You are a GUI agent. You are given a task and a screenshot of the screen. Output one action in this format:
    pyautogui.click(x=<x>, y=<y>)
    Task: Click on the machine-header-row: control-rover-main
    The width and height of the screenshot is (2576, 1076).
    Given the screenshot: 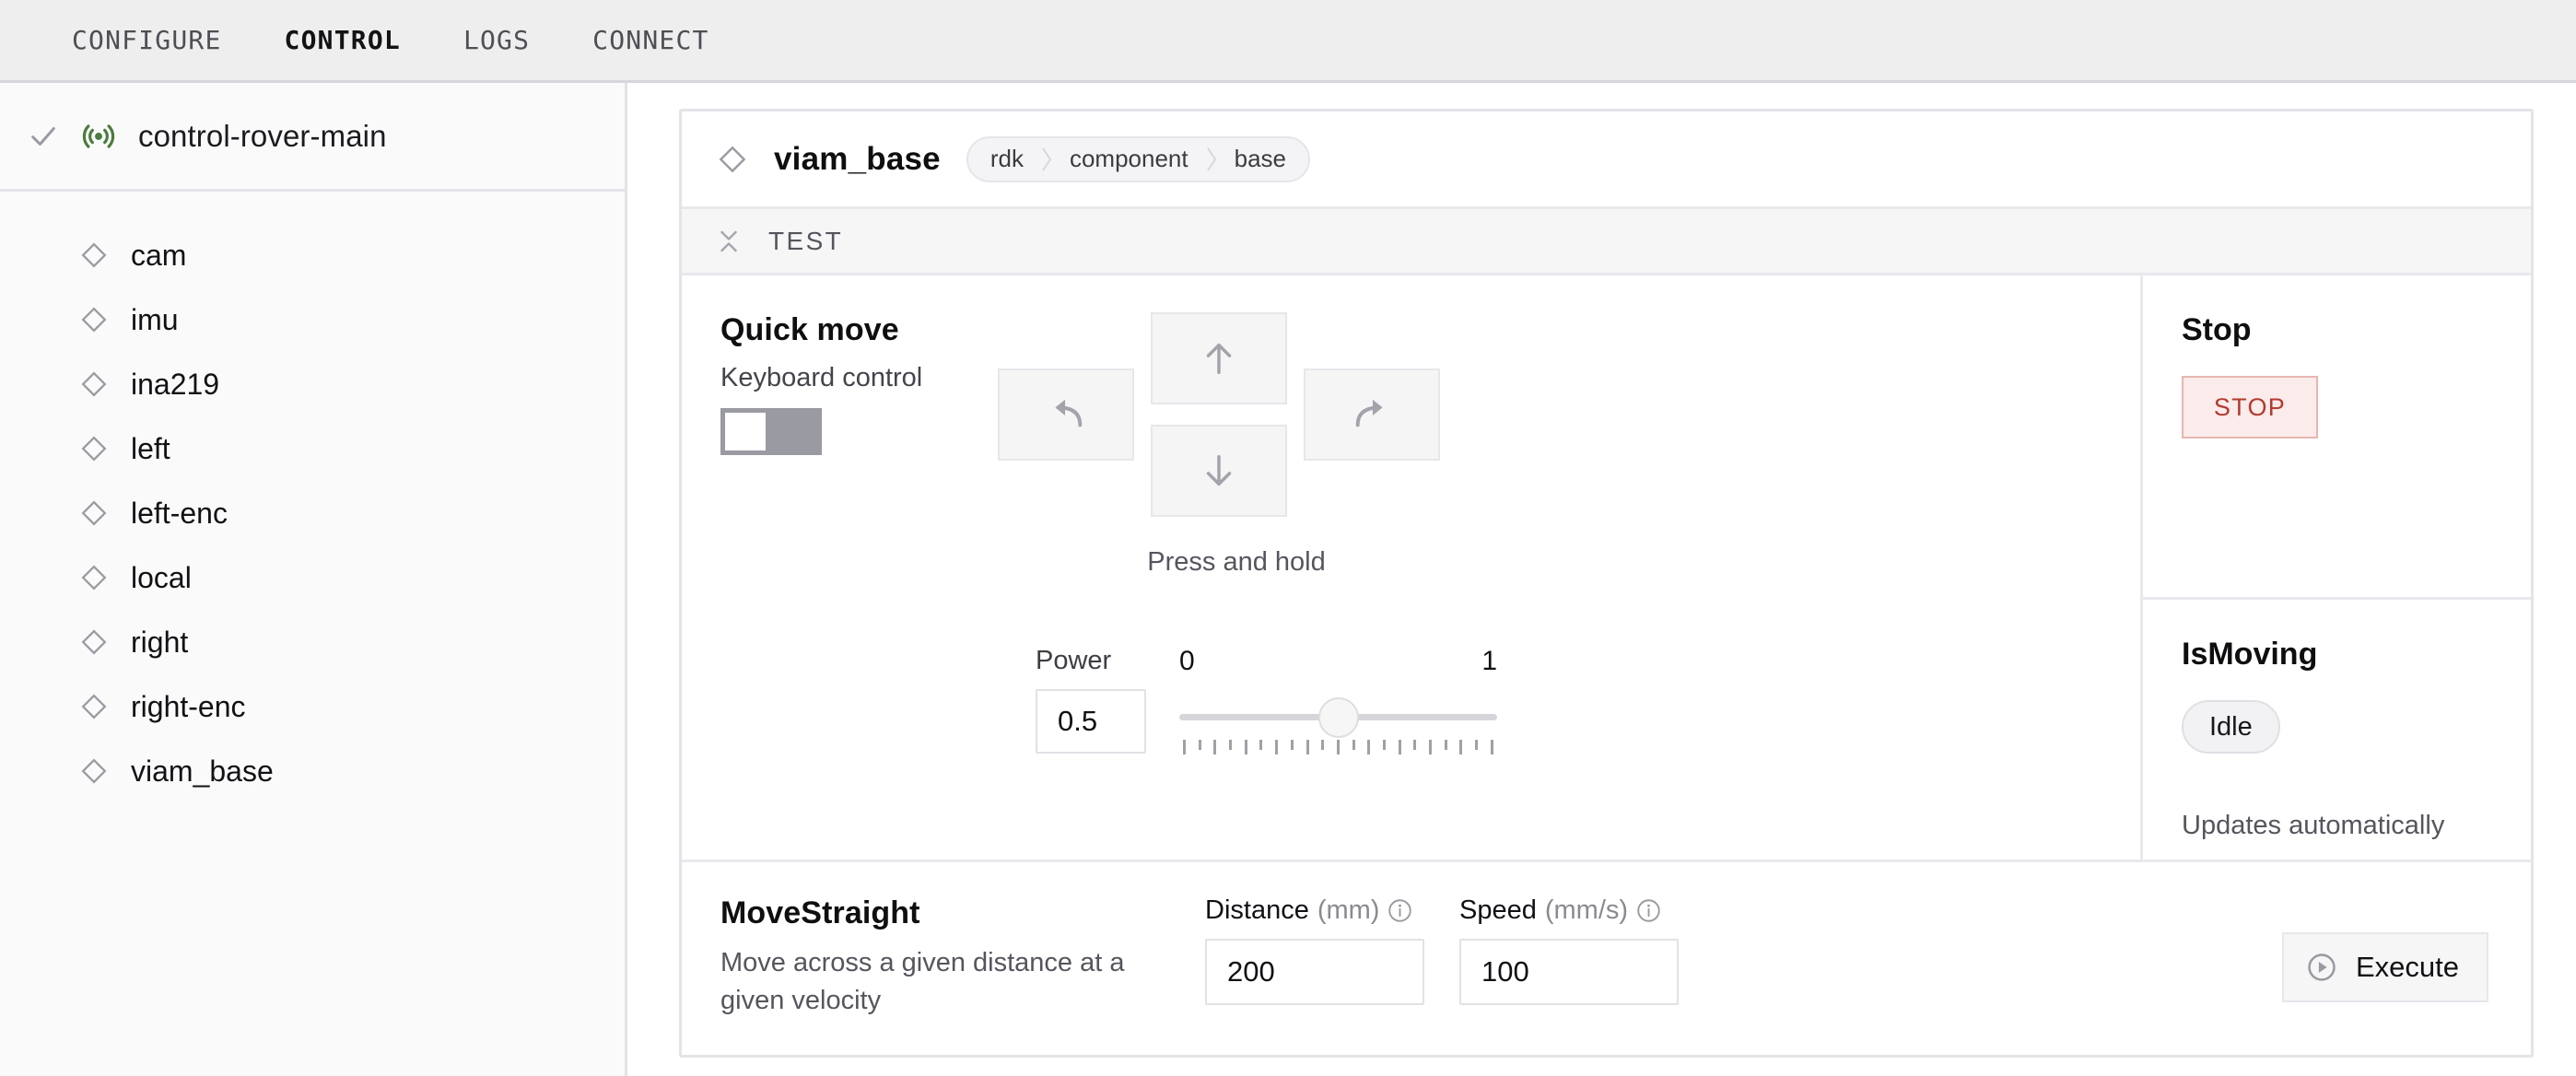 What is the action you would take?
    pyautogui.click(x=312, y=137)
    